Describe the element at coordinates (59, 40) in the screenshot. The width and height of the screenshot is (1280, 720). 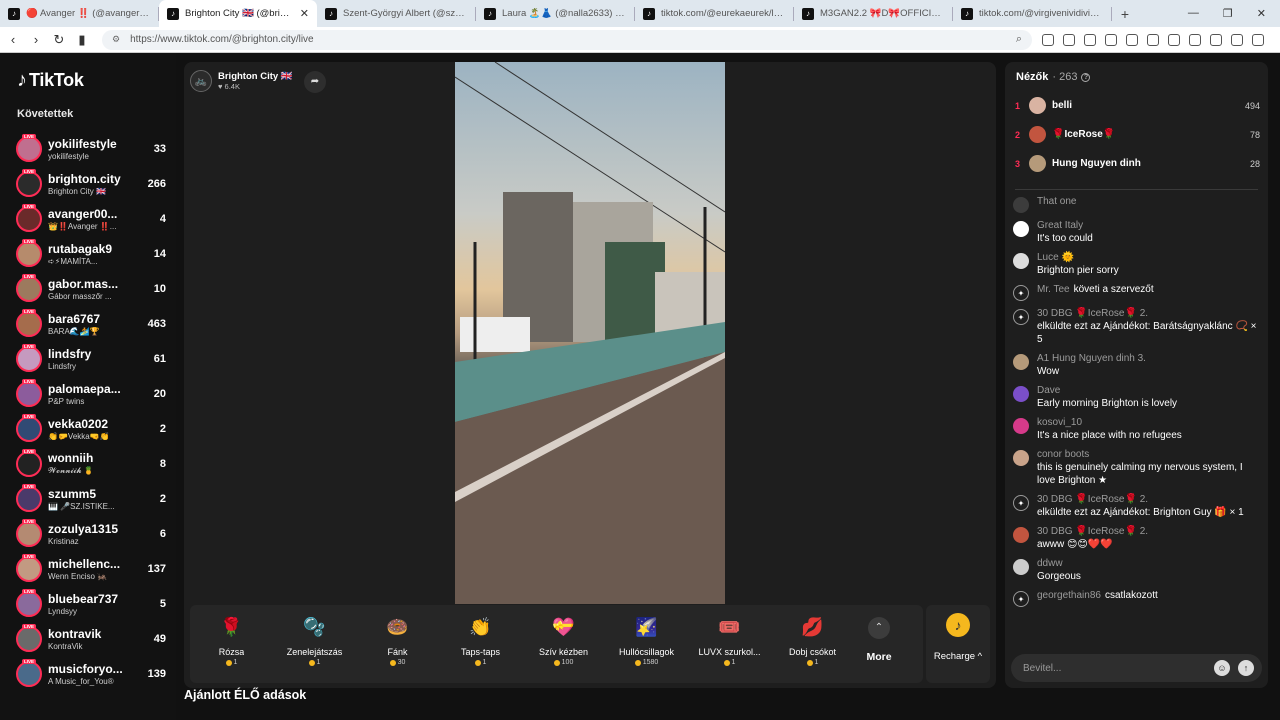
I see `reload-icon: ↻` at that location.